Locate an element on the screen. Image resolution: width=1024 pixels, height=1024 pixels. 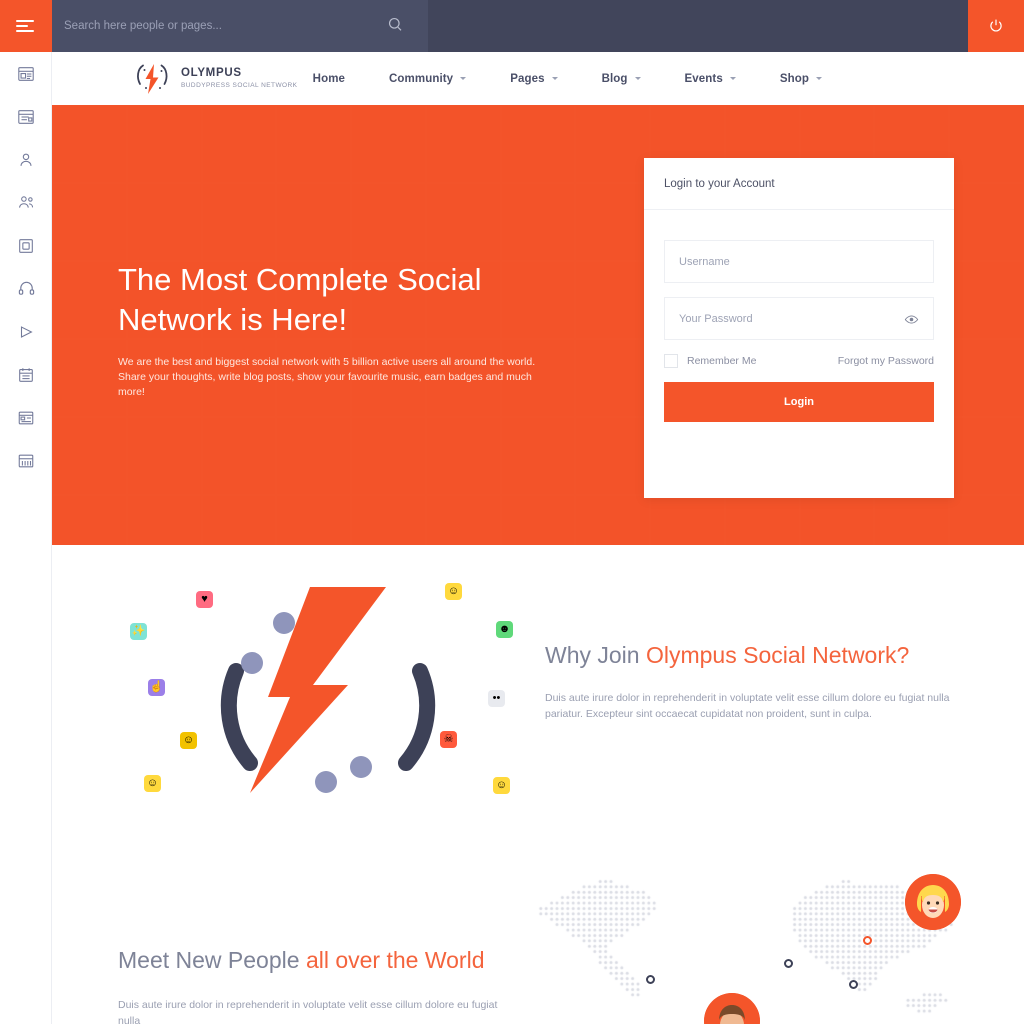
remember-me-checkbox is located at coordinates (671, 361).